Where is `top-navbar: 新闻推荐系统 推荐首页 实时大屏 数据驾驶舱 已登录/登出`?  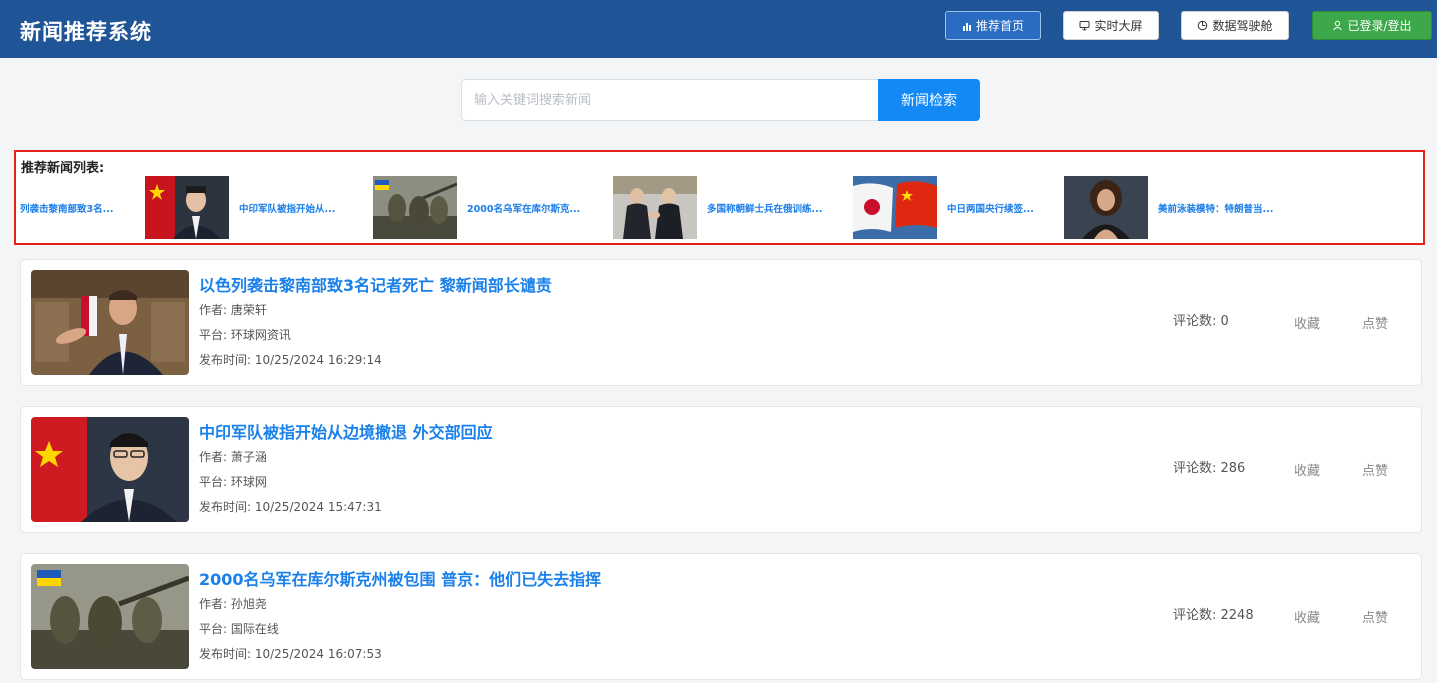 top-navbar: 新闻推荐系统 推荐首页 实时大屏 数据驾驶舱 已登录/登出 is located at coordinates (718, 29).